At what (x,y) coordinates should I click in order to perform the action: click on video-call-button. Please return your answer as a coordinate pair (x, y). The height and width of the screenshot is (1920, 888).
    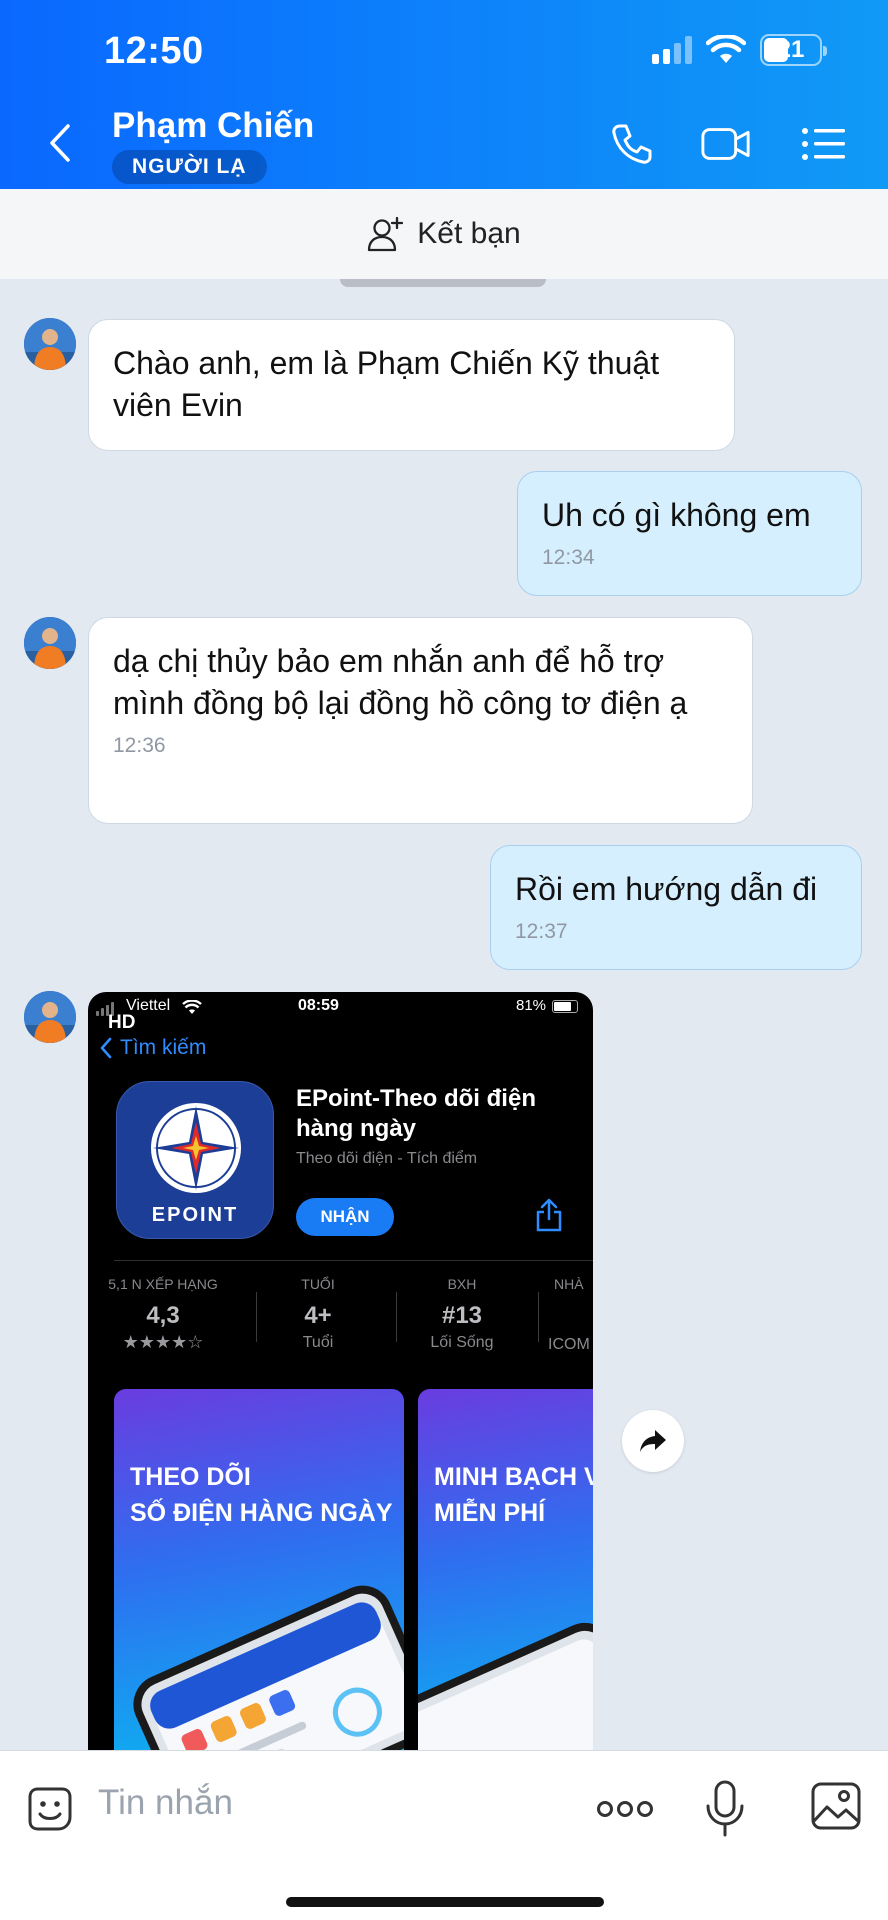
    Looking at the image, I should click on (726, 144).